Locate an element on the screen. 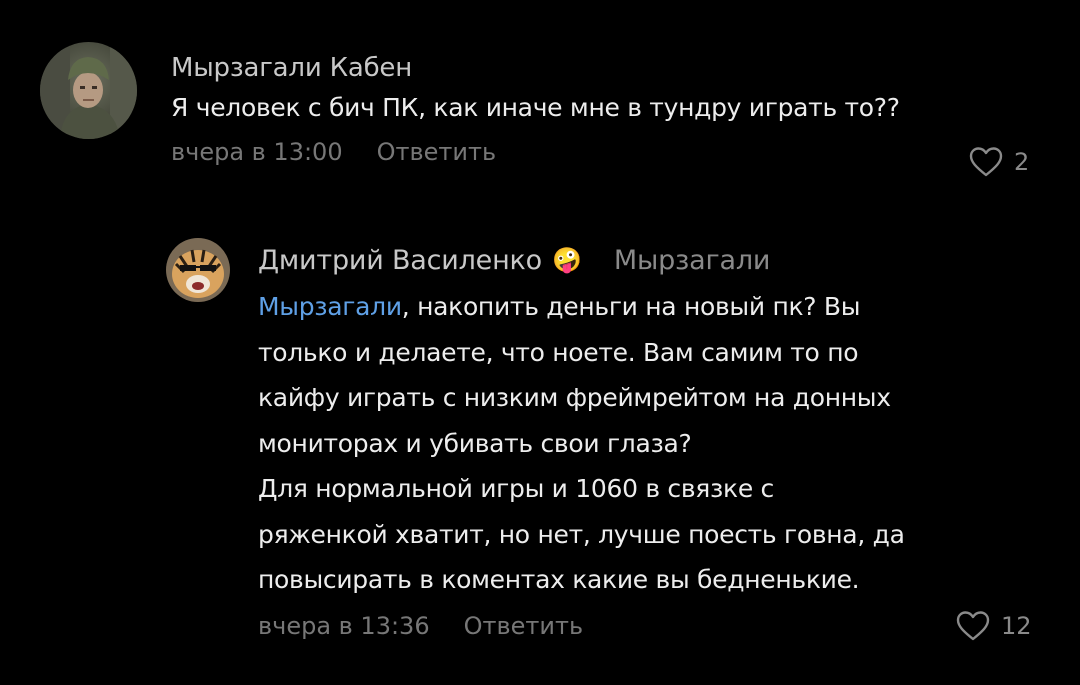  author-line: Дмитрий Василенко 🤪 Мырзагали is located at coordinates (658, 260).